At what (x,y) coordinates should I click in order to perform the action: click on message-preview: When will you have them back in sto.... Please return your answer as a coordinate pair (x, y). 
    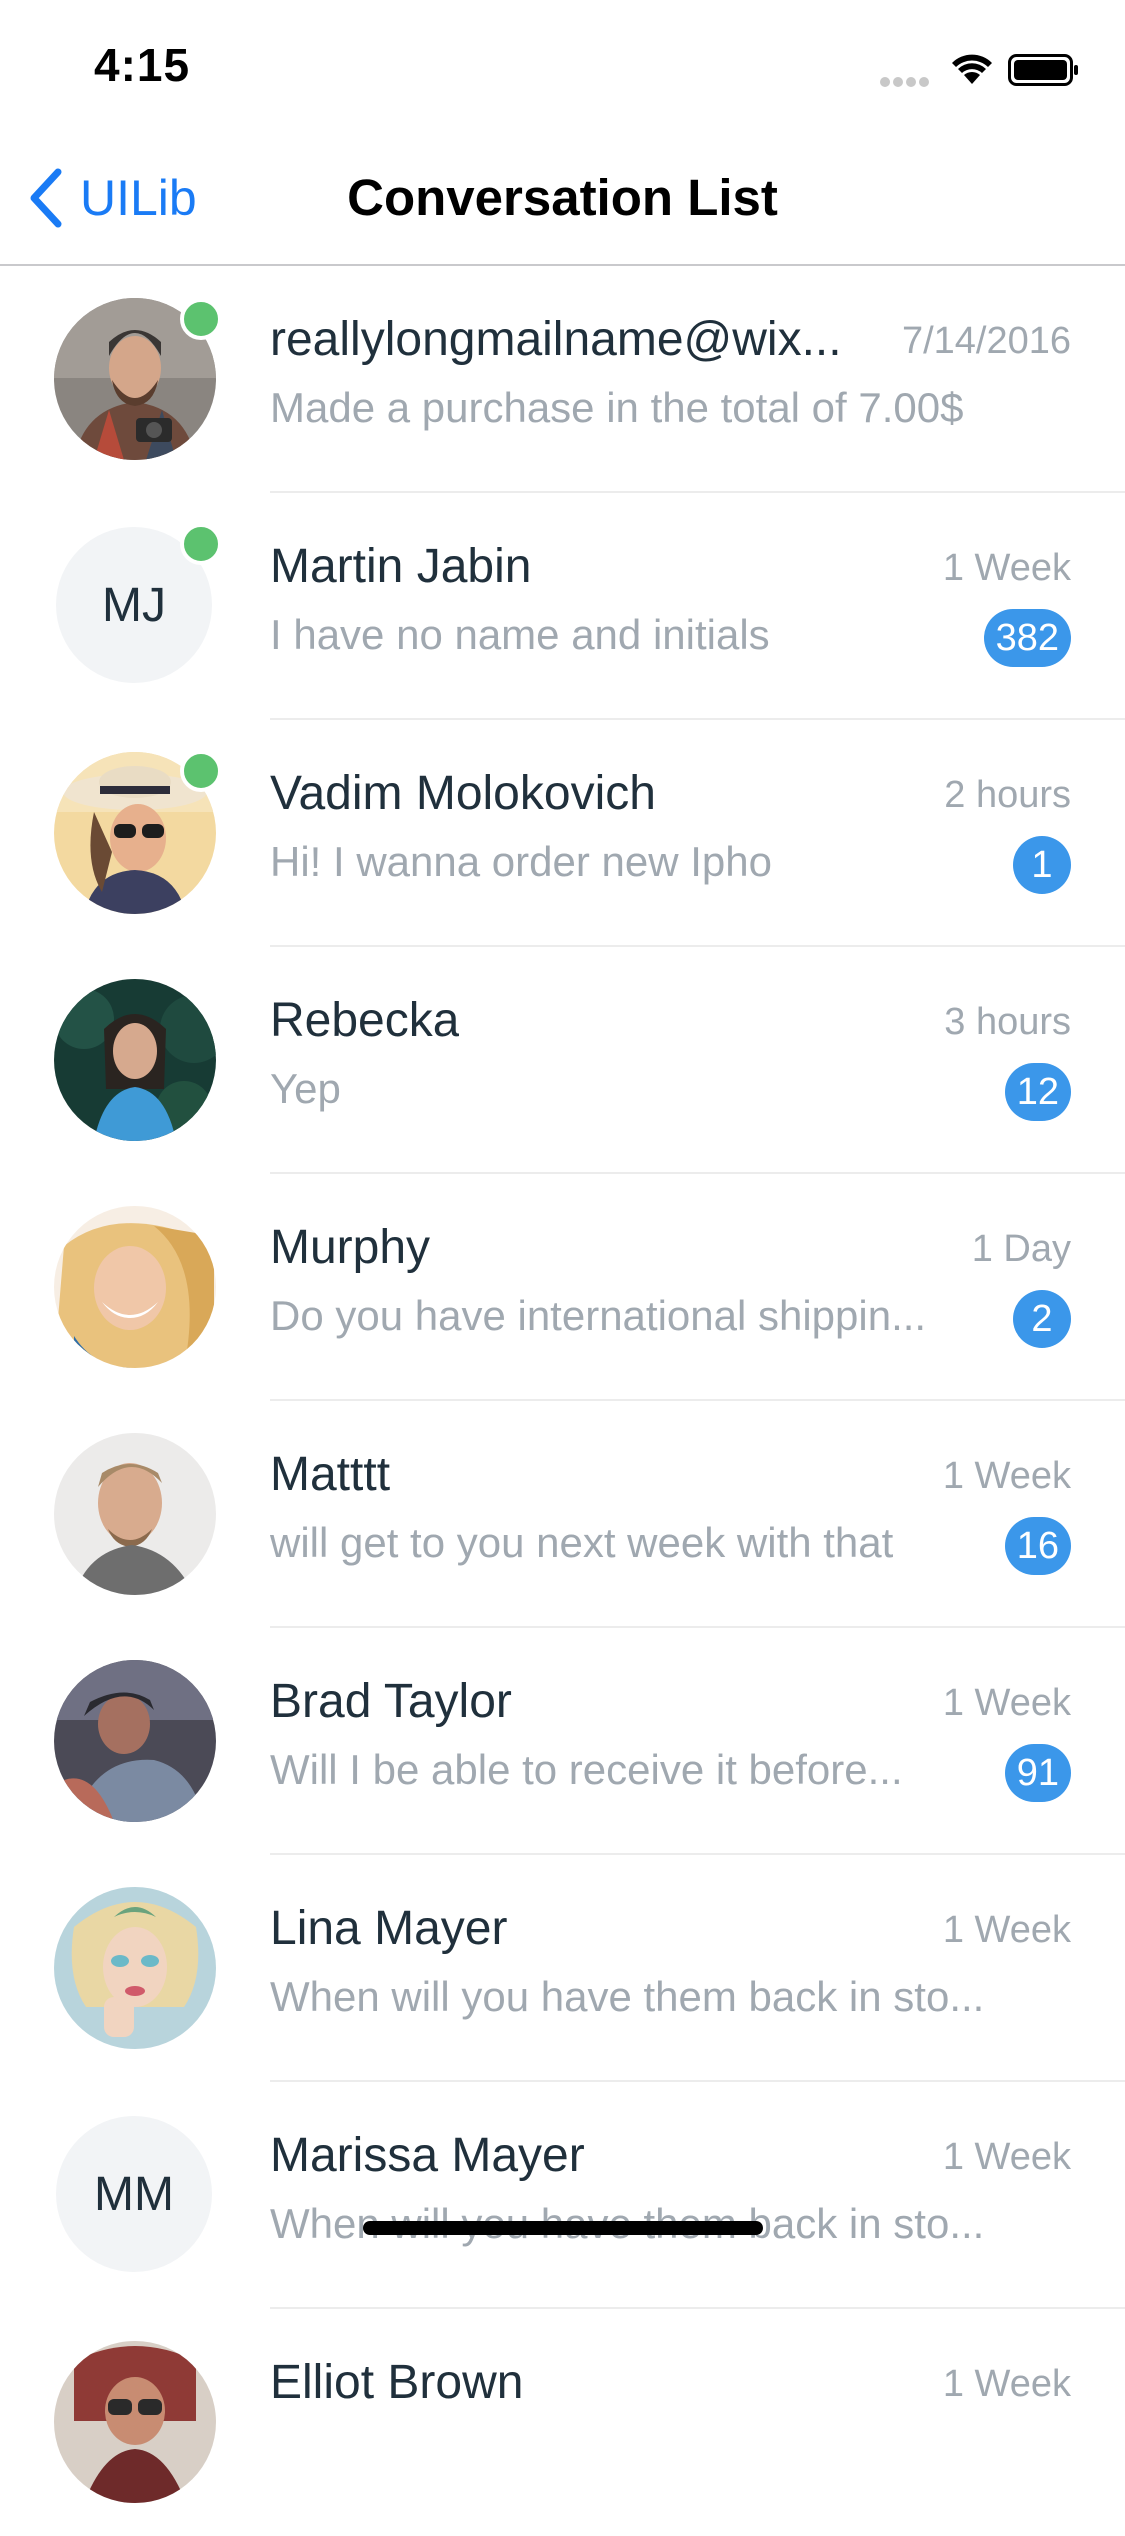
    Looking at the image, I should click on (627, 1996).